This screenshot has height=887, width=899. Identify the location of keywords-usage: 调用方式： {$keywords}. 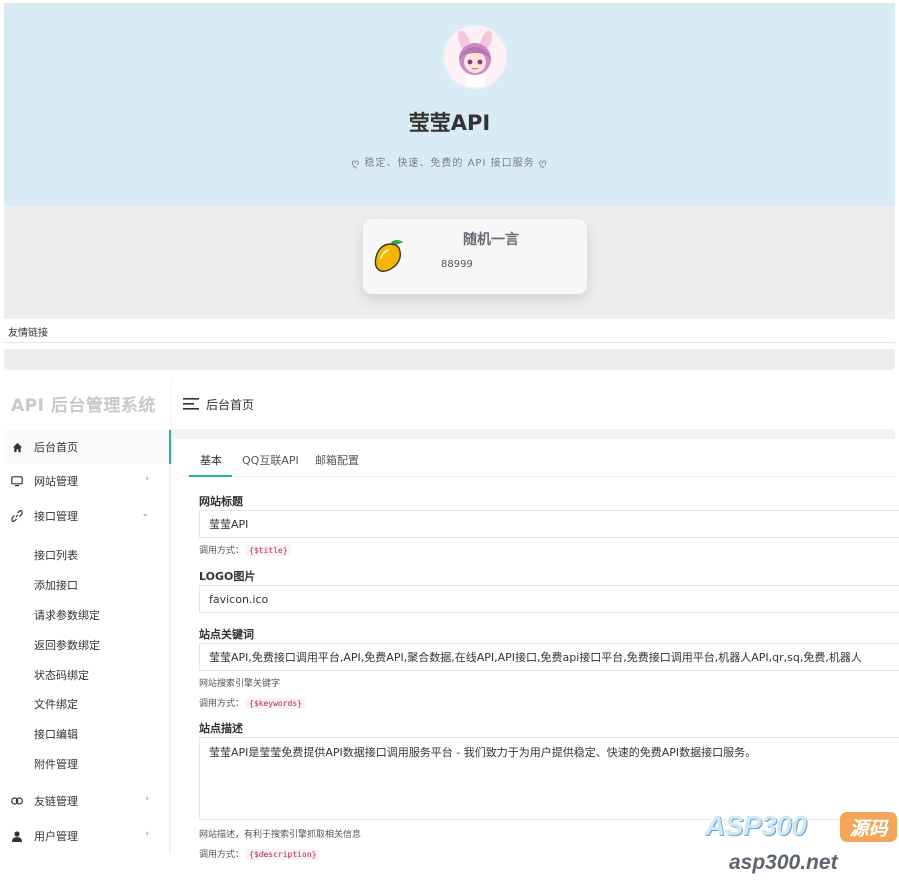
(252, 702).